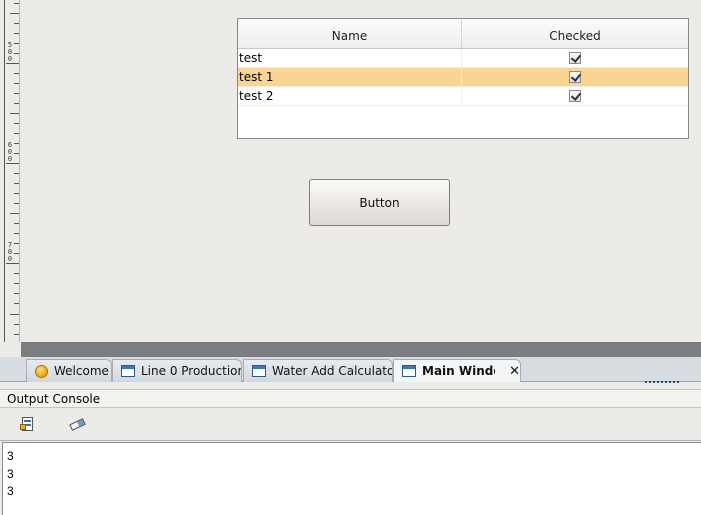 Image resolution: width=701 pixels, height=515 pixels. Describe the element at coordinates (514, 371) in the screenshot. I see `close-icon: ✕` at that location.